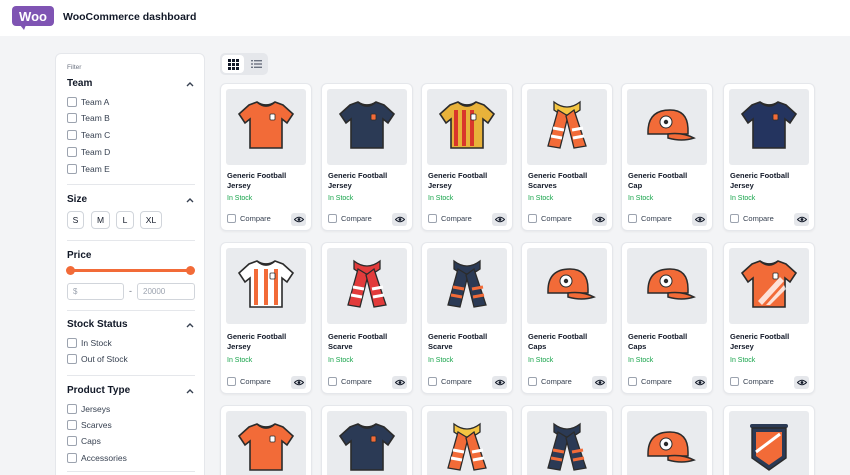  What do you see at coordinates (89, 343) in the screenshot?
I see `stock-option-in-stock: In Stock` at bounding box center [89, 343].